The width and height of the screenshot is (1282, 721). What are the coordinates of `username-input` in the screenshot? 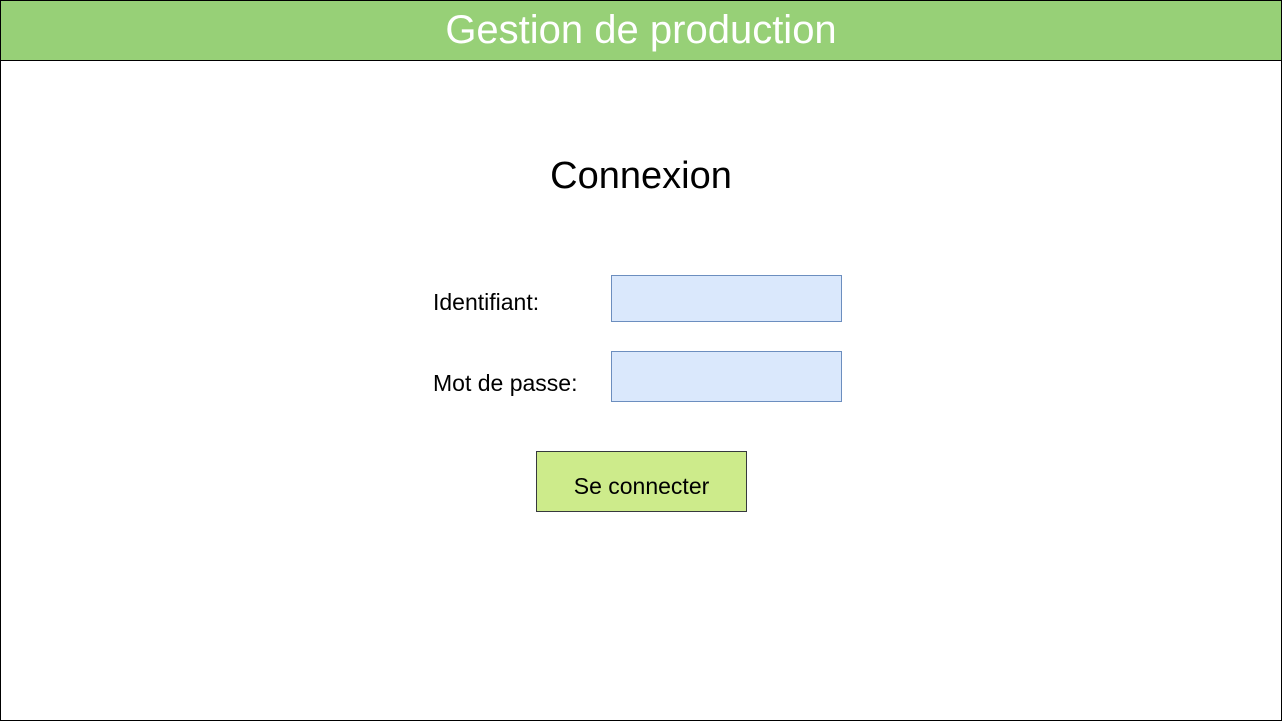 It's located at (726, 298).